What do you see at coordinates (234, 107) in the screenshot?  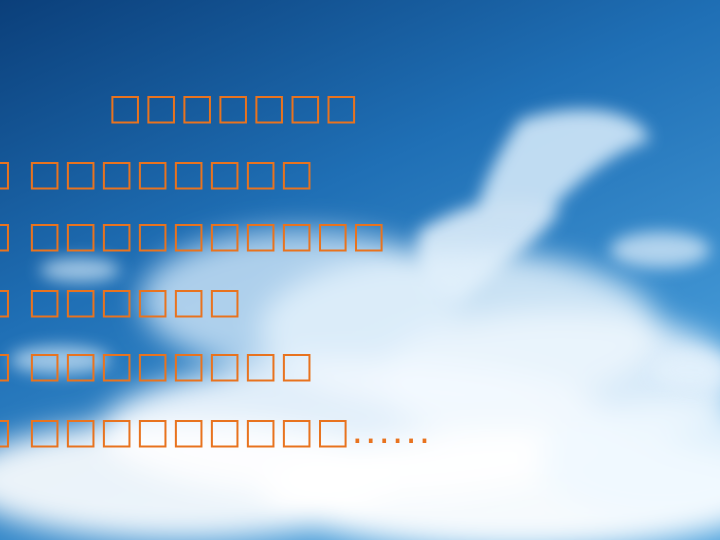 I see `slide-title: □□□□□□□` at bounding box center [234, 107].